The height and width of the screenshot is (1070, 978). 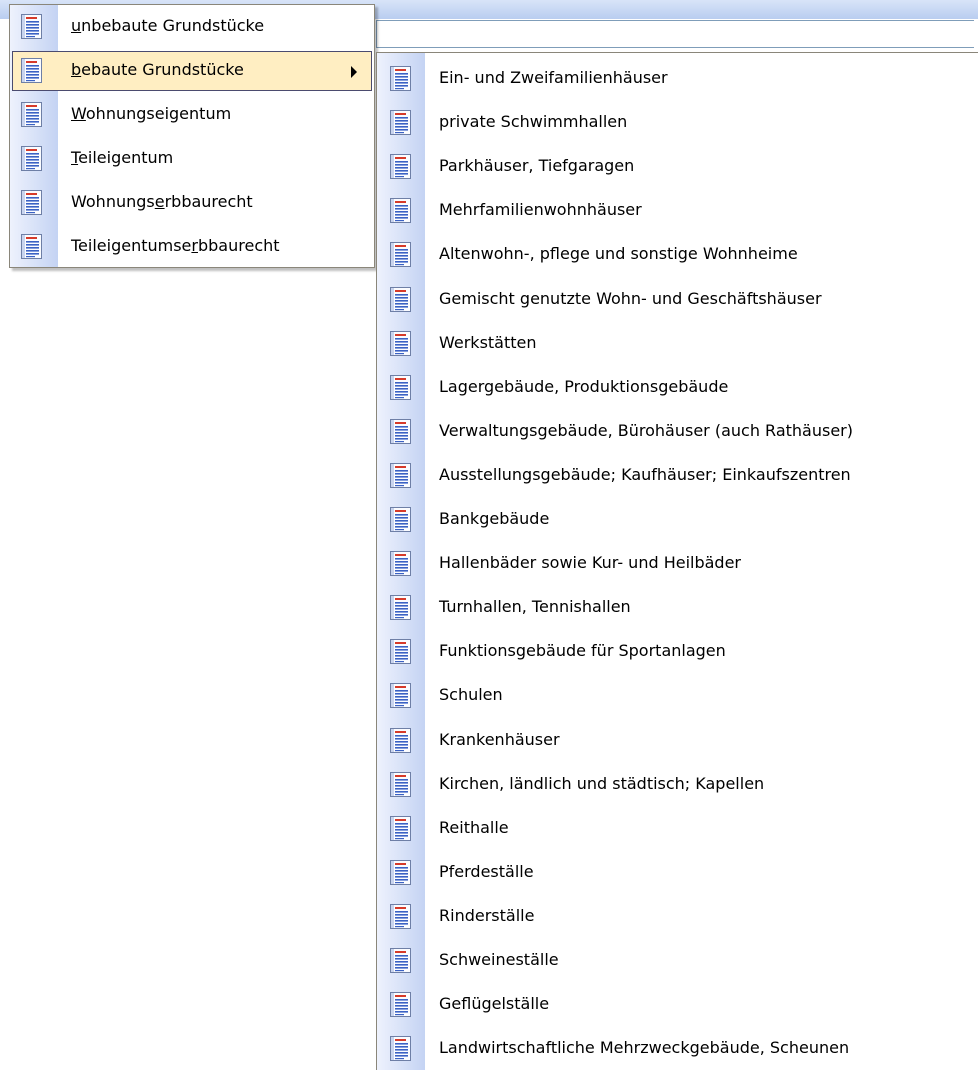 What do you see at coordinates (494, 1004) in the screenshot?
I see `submenu-item-label: Geflügelställe` at bounding box center [494, 1004].